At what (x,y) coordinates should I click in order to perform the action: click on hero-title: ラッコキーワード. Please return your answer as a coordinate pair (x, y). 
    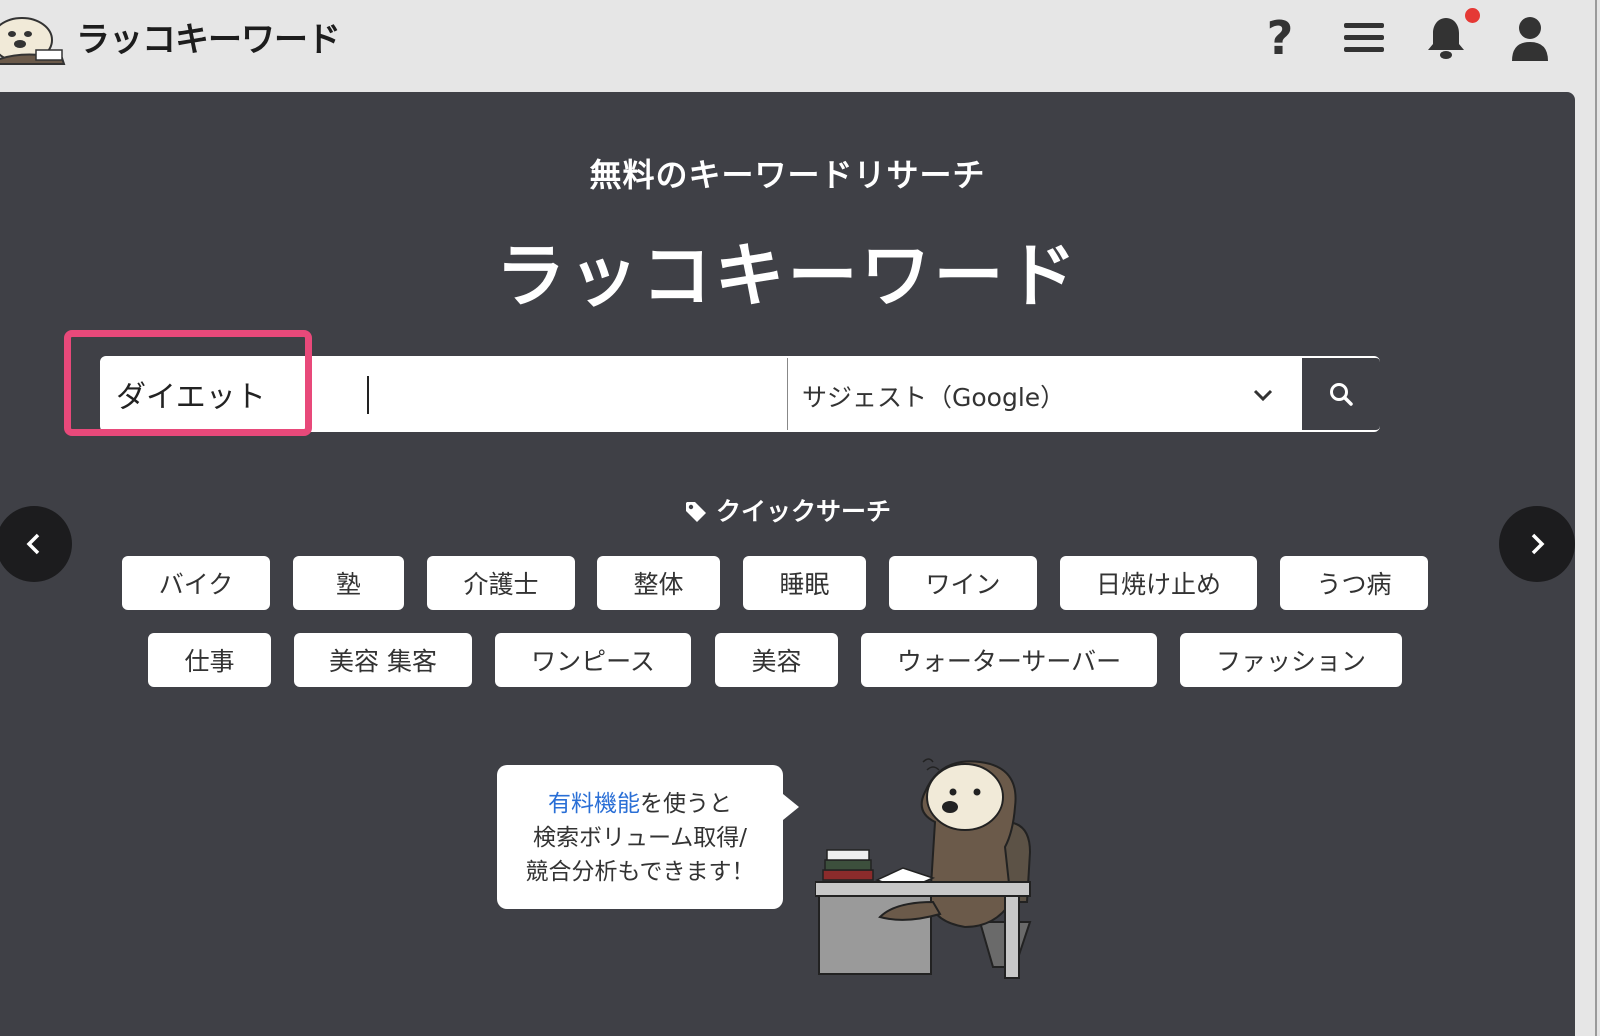
    Looking at the image, I should click on (787, 276).